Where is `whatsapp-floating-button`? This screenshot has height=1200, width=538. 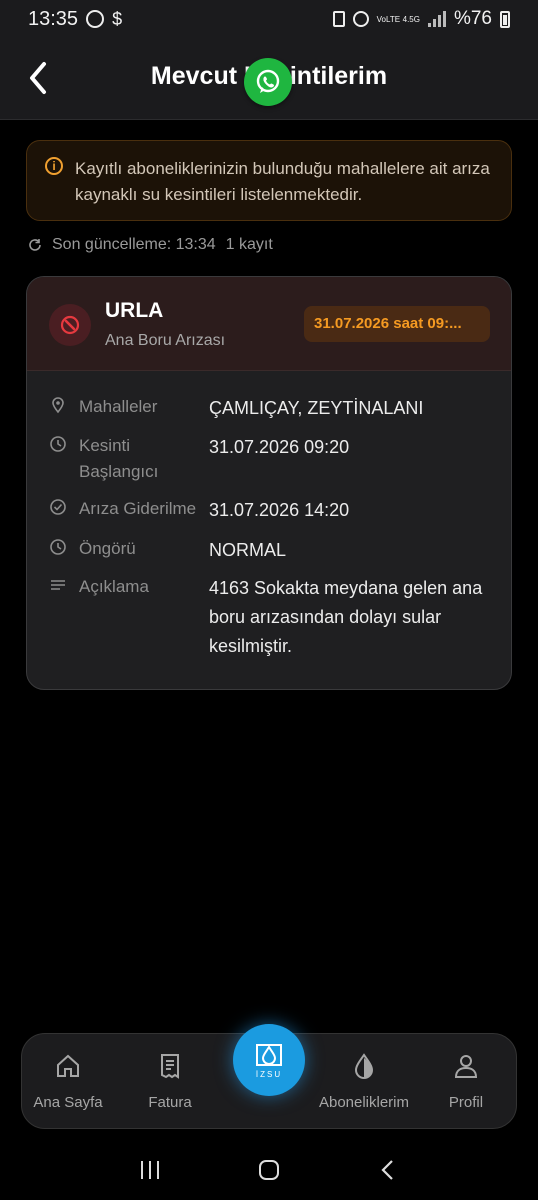 whatsapp-floating-button is located at coordinates (268, 82).